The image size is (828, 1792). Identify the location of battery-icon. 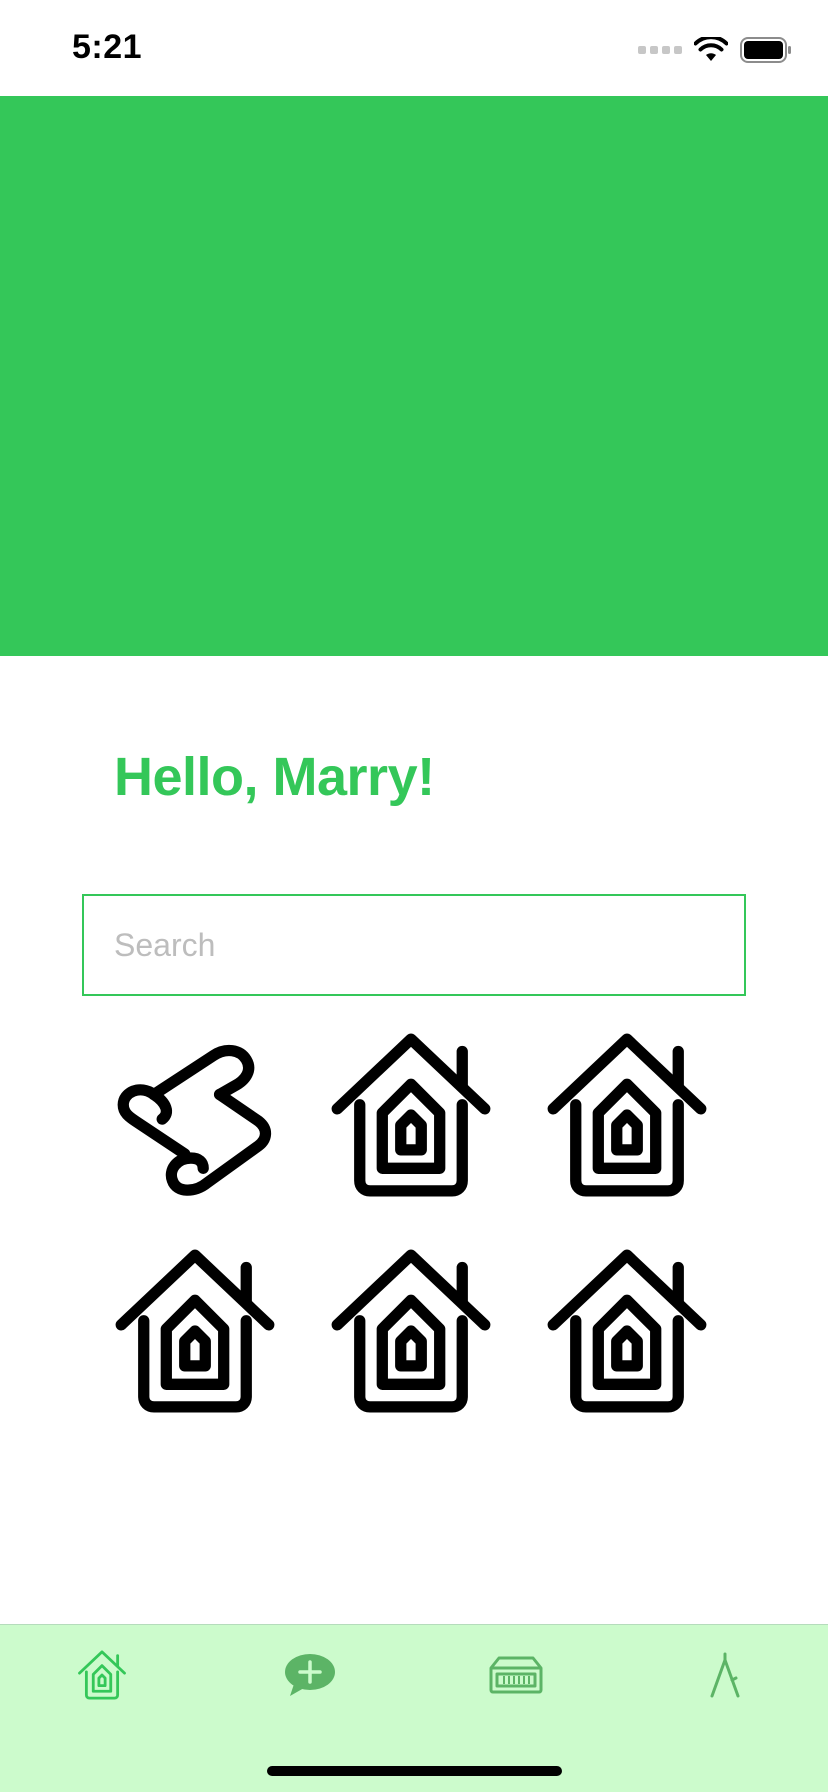
(765, 50).